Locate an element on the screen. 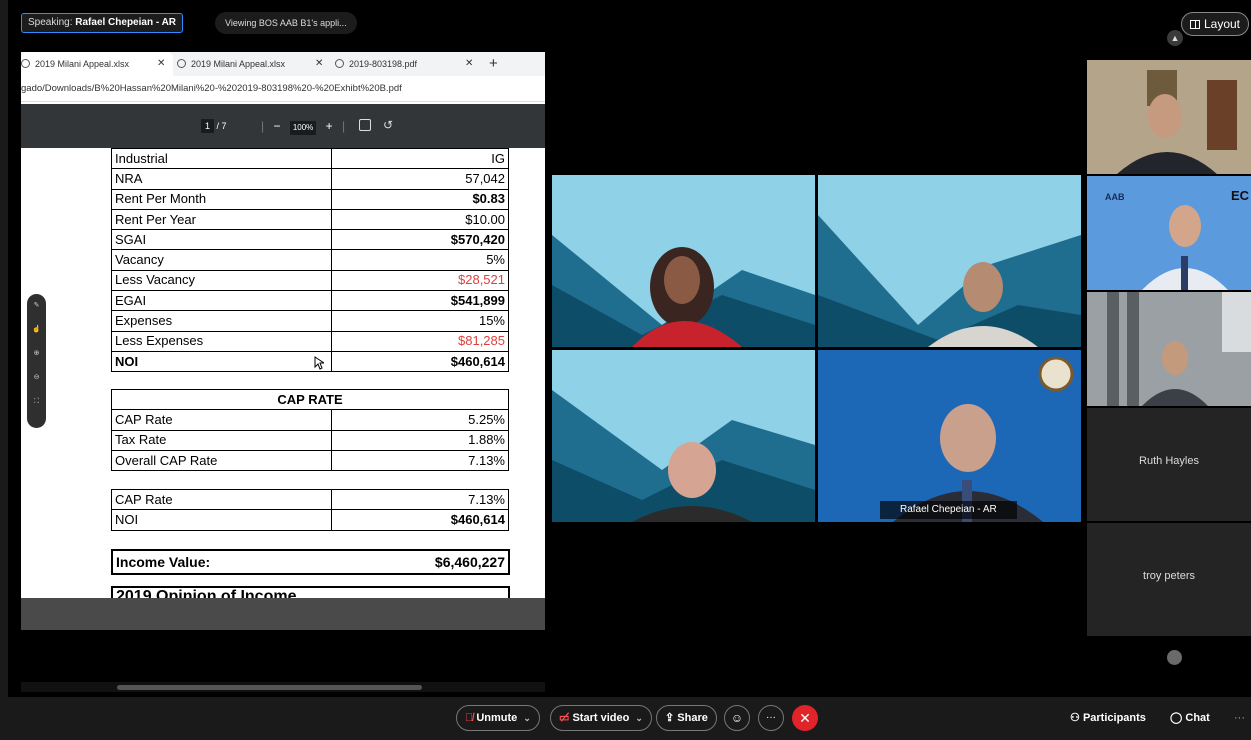 The width and height of the screenshot is (1251, 740). chat-icon: ◯ is located at coordinates (1176, 718).